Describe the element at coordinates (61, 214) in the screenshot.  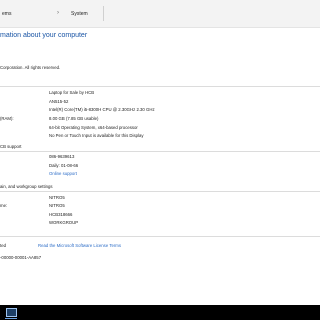
I see `description-value: HCB318666` at that location.